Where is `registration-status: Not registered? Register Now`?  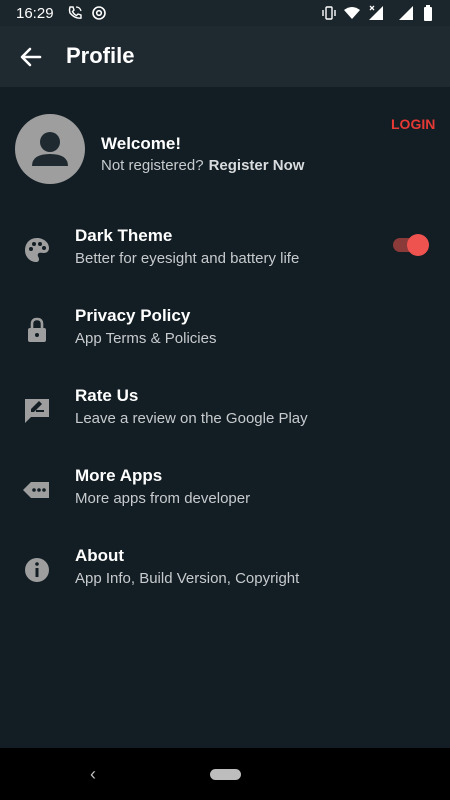
registration-status: Not registered? Register Now is located at coordinates (202, 165).